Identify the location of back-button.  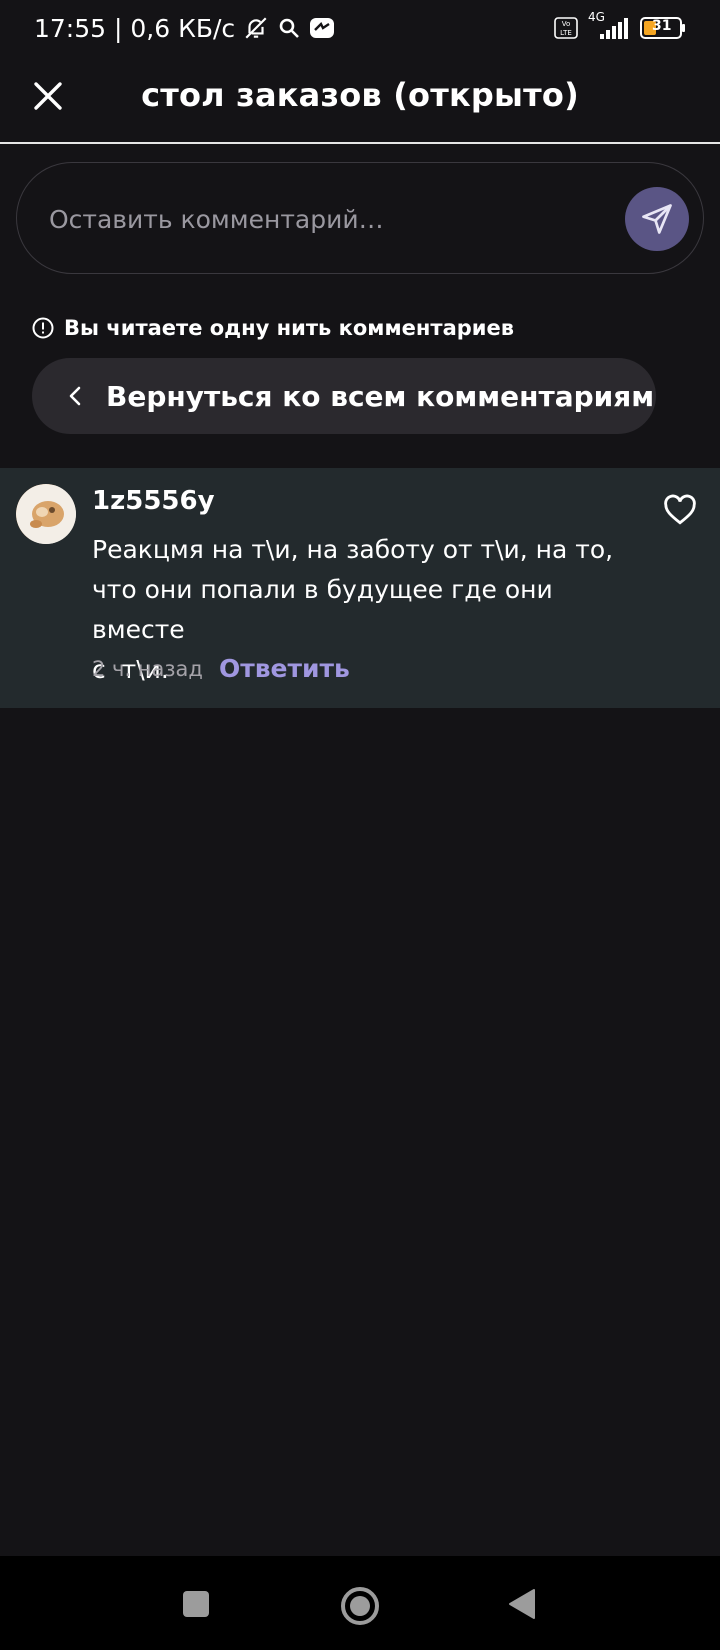
(522, 1604).